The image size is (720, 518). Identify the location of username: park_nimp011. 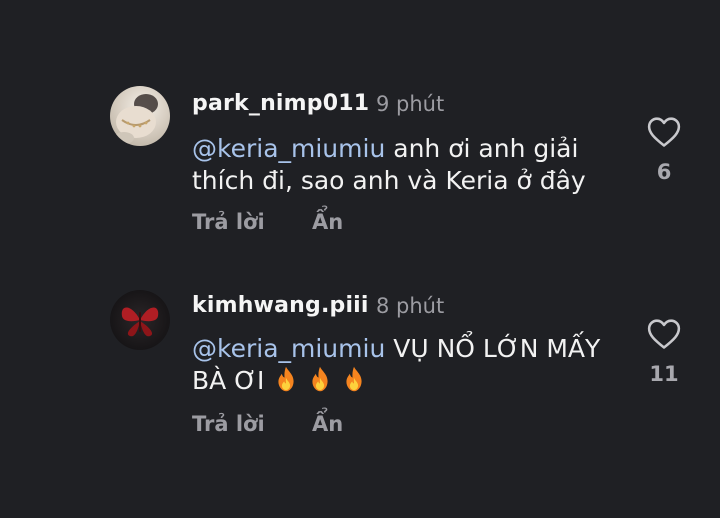
(280, 103).